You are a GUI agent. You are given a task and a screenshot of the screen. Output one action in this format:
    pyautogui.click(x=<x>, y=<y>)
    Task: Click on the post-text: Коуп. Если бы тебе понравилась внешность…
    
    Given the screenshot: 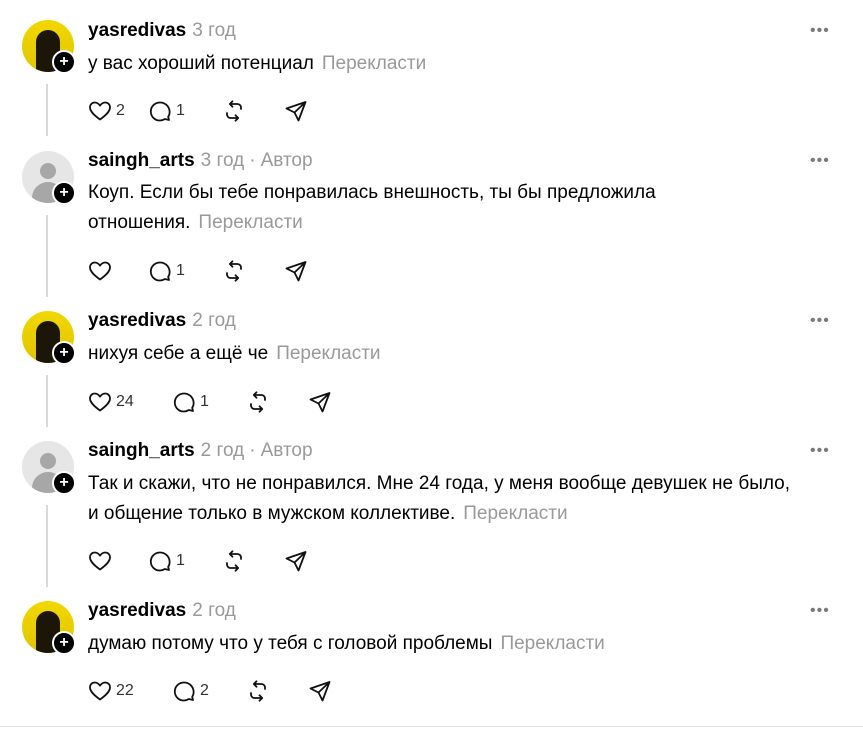 What is the action you would take?
    pyautogui.click(x=408, y=208)
    